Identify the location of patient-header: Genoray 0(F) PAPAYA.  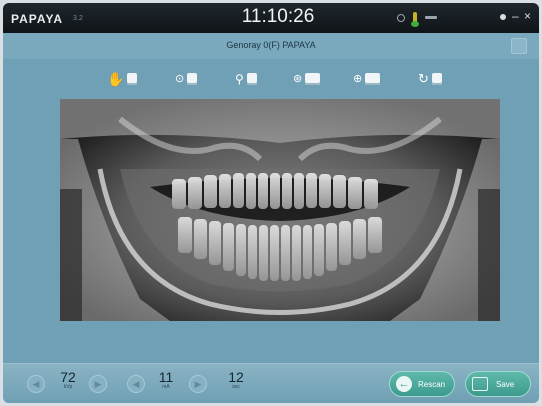
(271, 46).